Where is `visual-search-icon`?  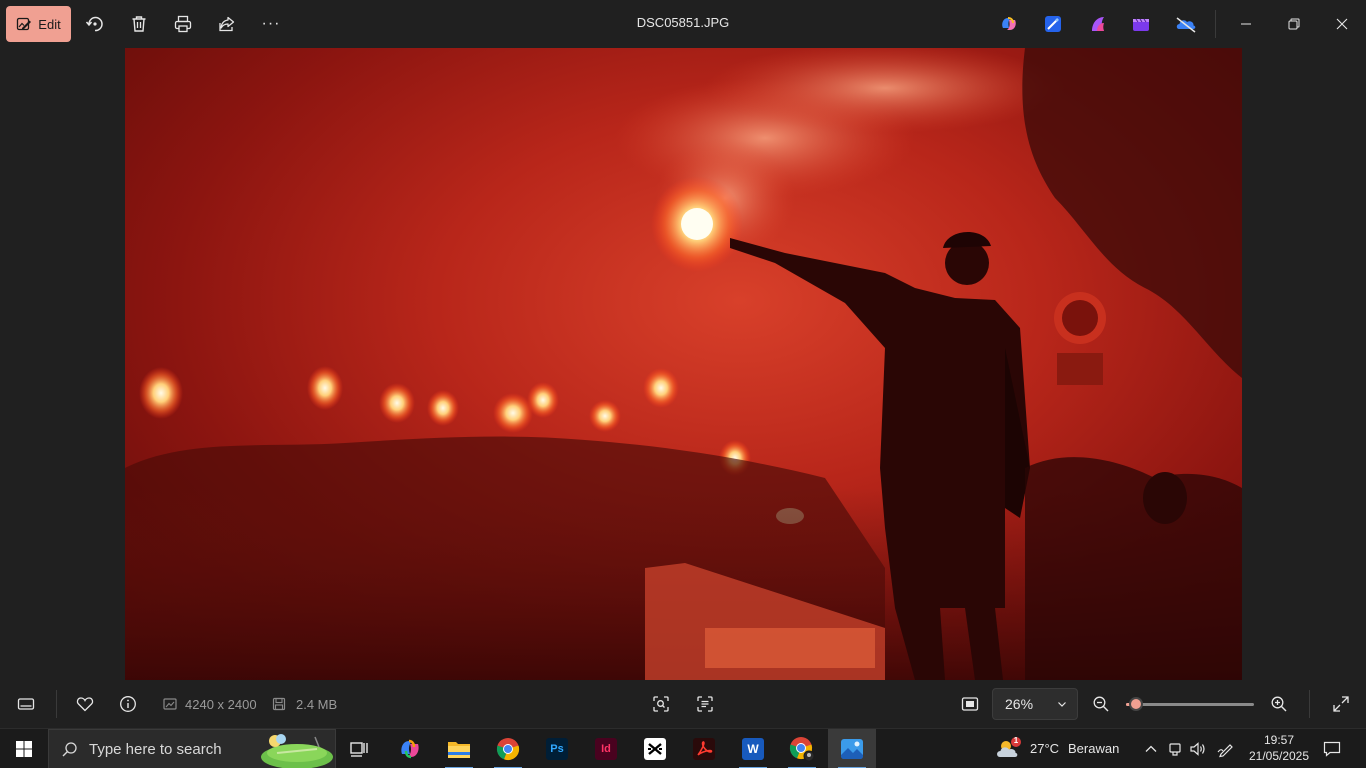 visual-search-icon is located at coordinates (661, 704).